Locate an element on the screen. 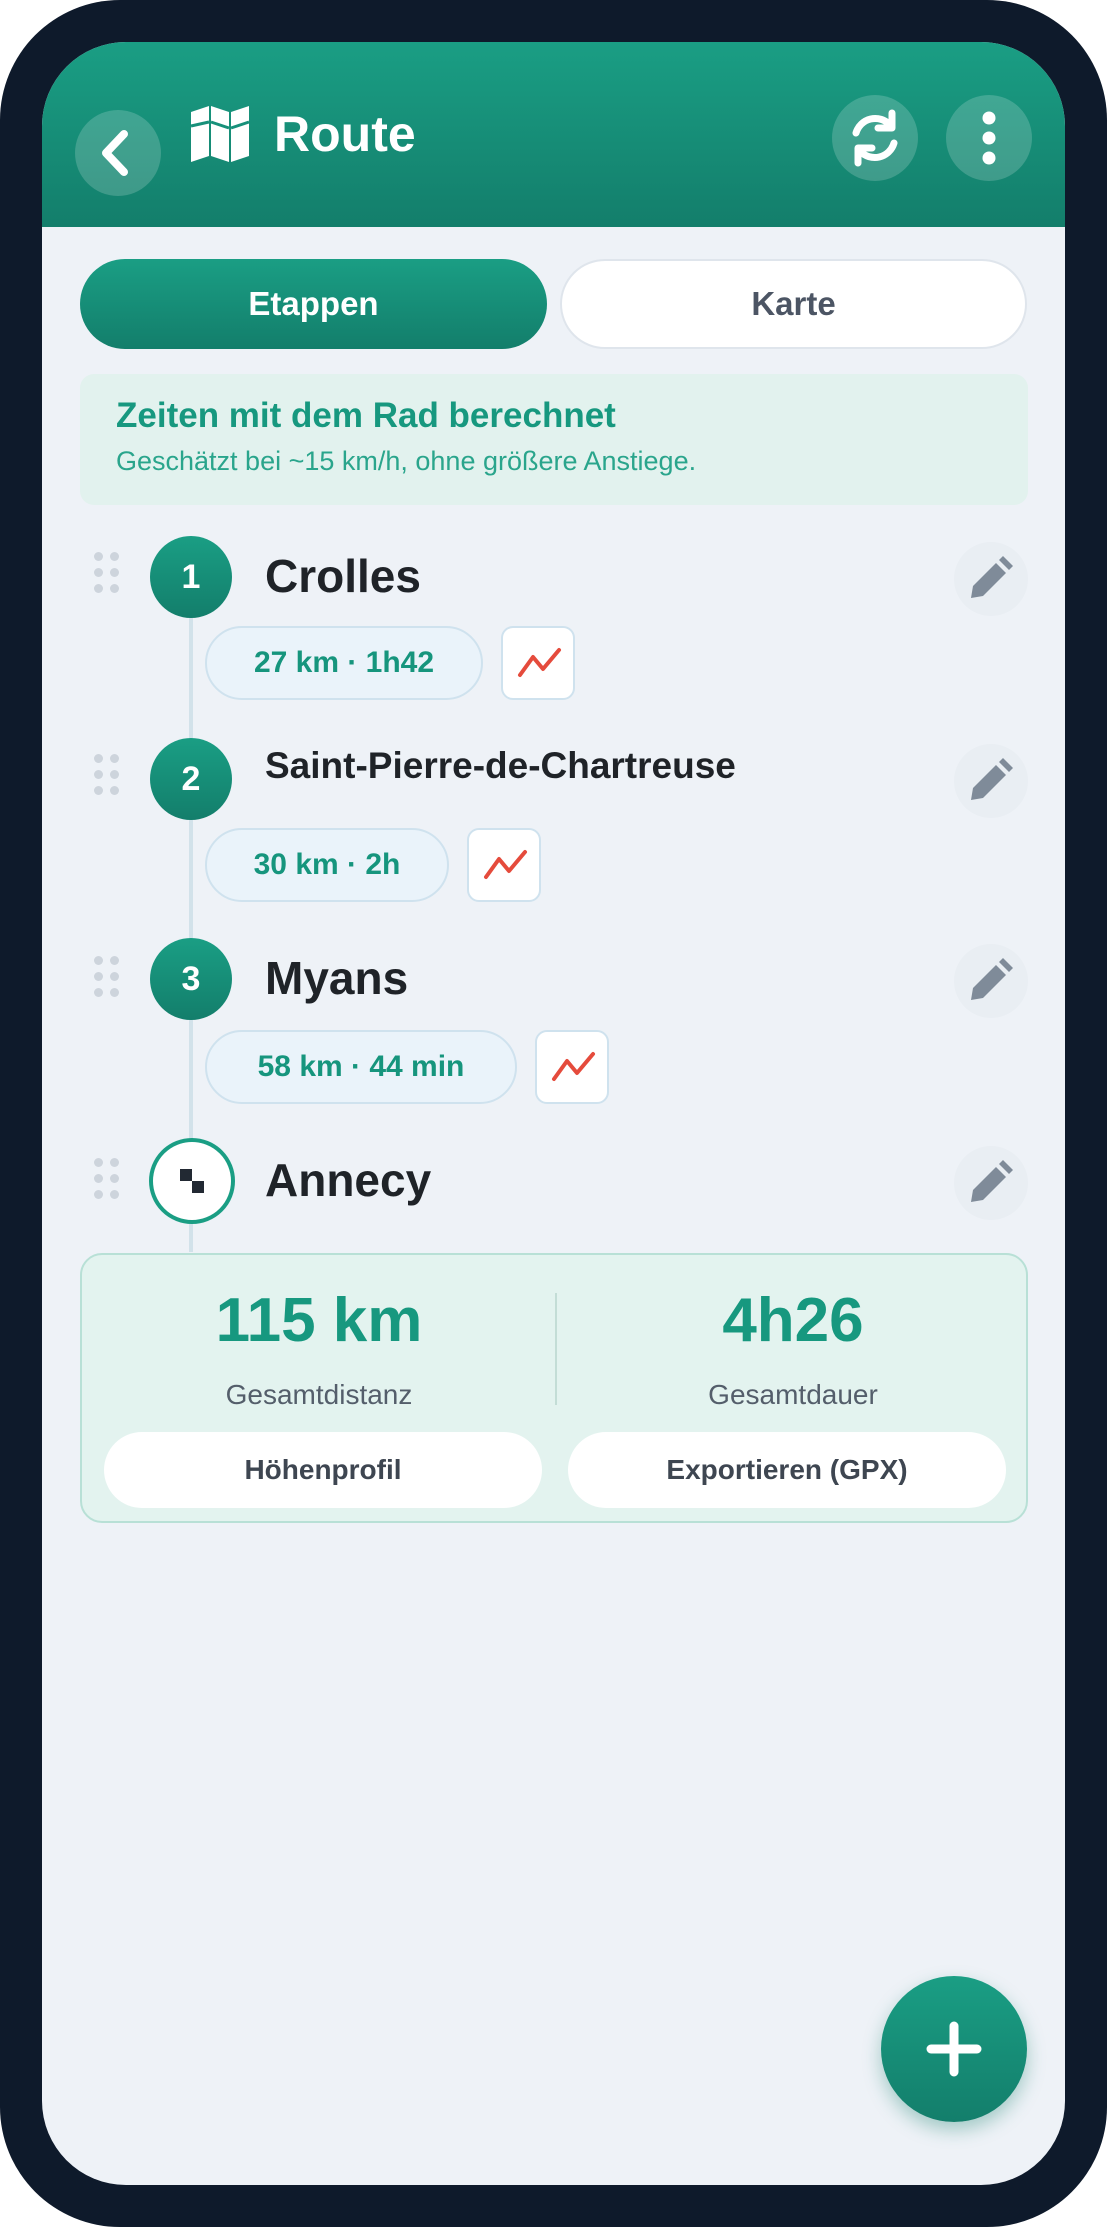 The width and height of the screenshot is (1107, 2227). total-distance-label: Gesamtdistanz is located at coordinates (319, 1394).